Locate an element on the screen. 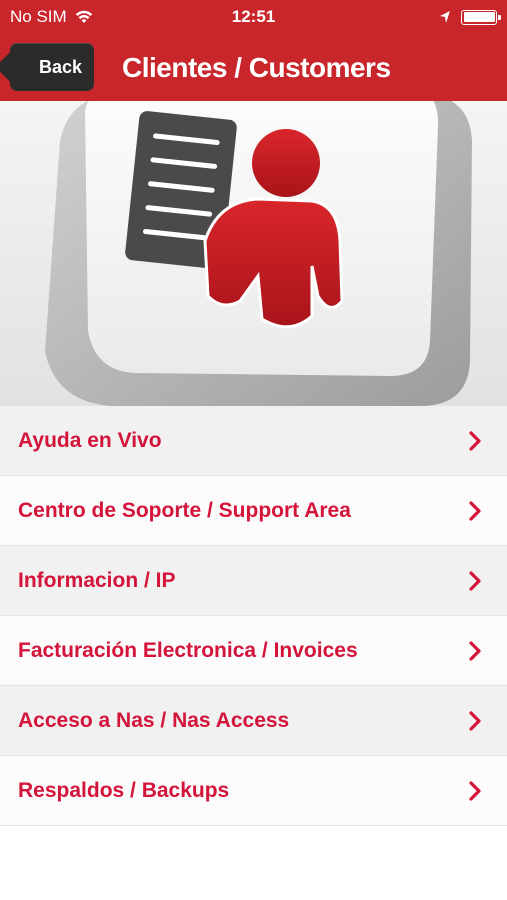 The width and height of the screenshot is (507, 900). menu-item-label: Ayuda en Vivo is located at coordinates (90, 440).